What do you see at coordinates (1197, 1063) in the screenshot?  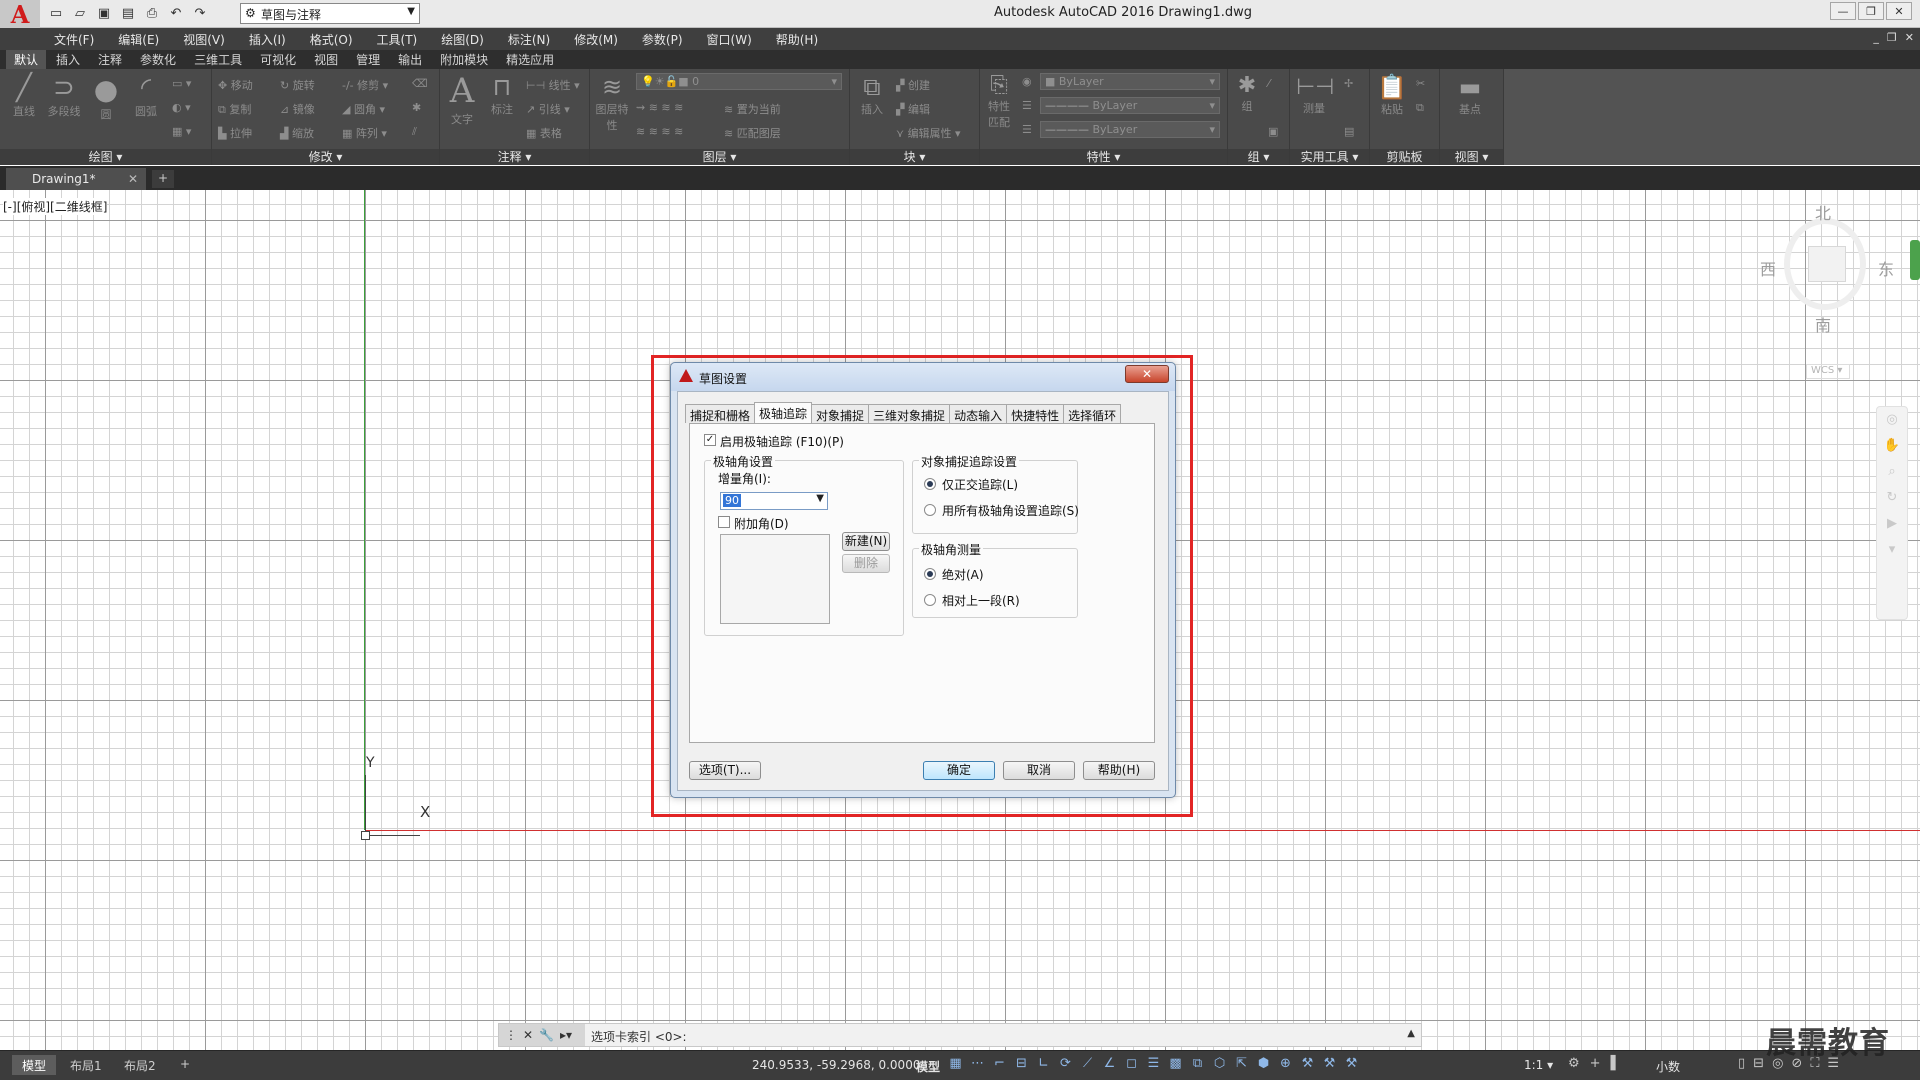 I see `selection-cycling-icon: ⧉` at bounding box center [1197, 1063].